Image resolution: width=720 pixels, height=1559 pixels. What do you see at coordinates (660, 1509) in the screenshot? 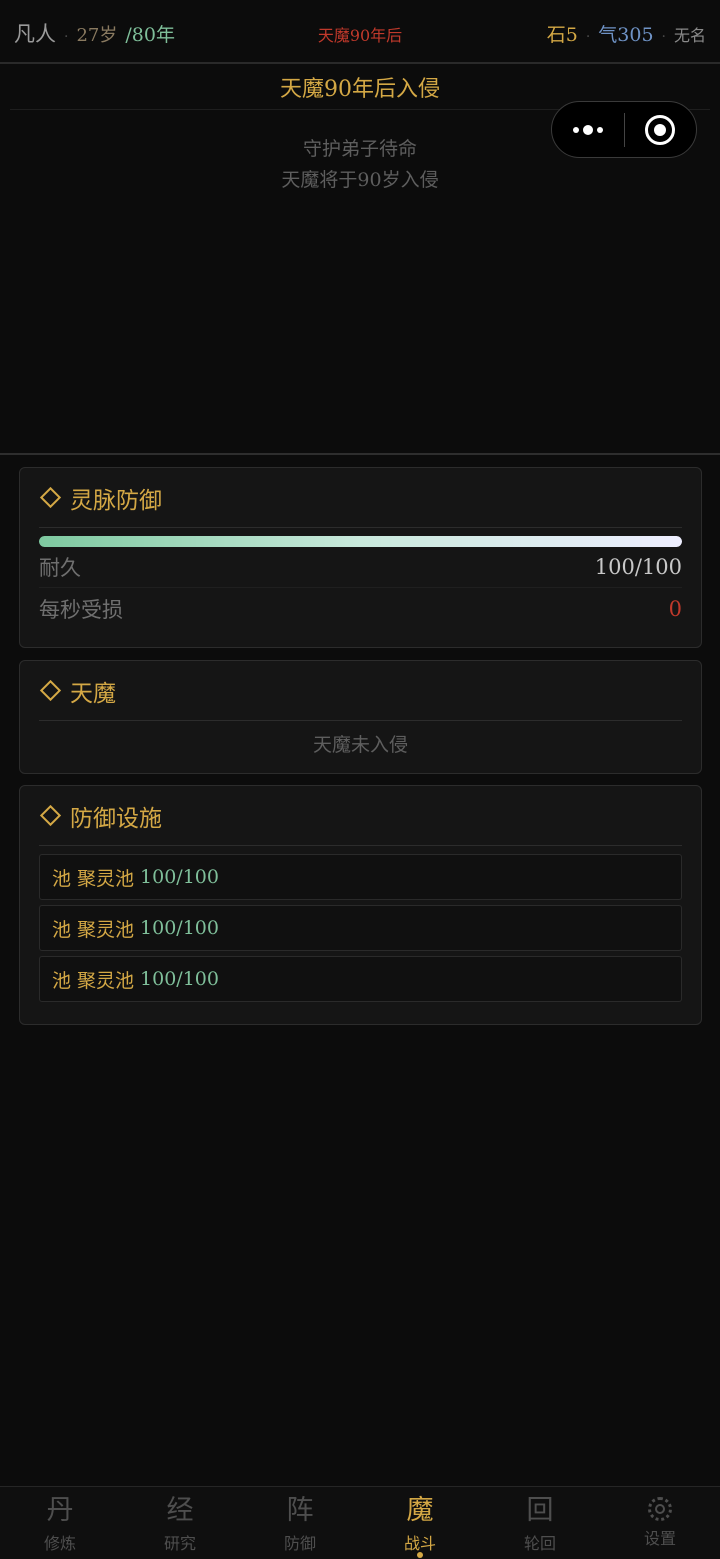
I see `gear-icon` at bounding box center [660, 1509].